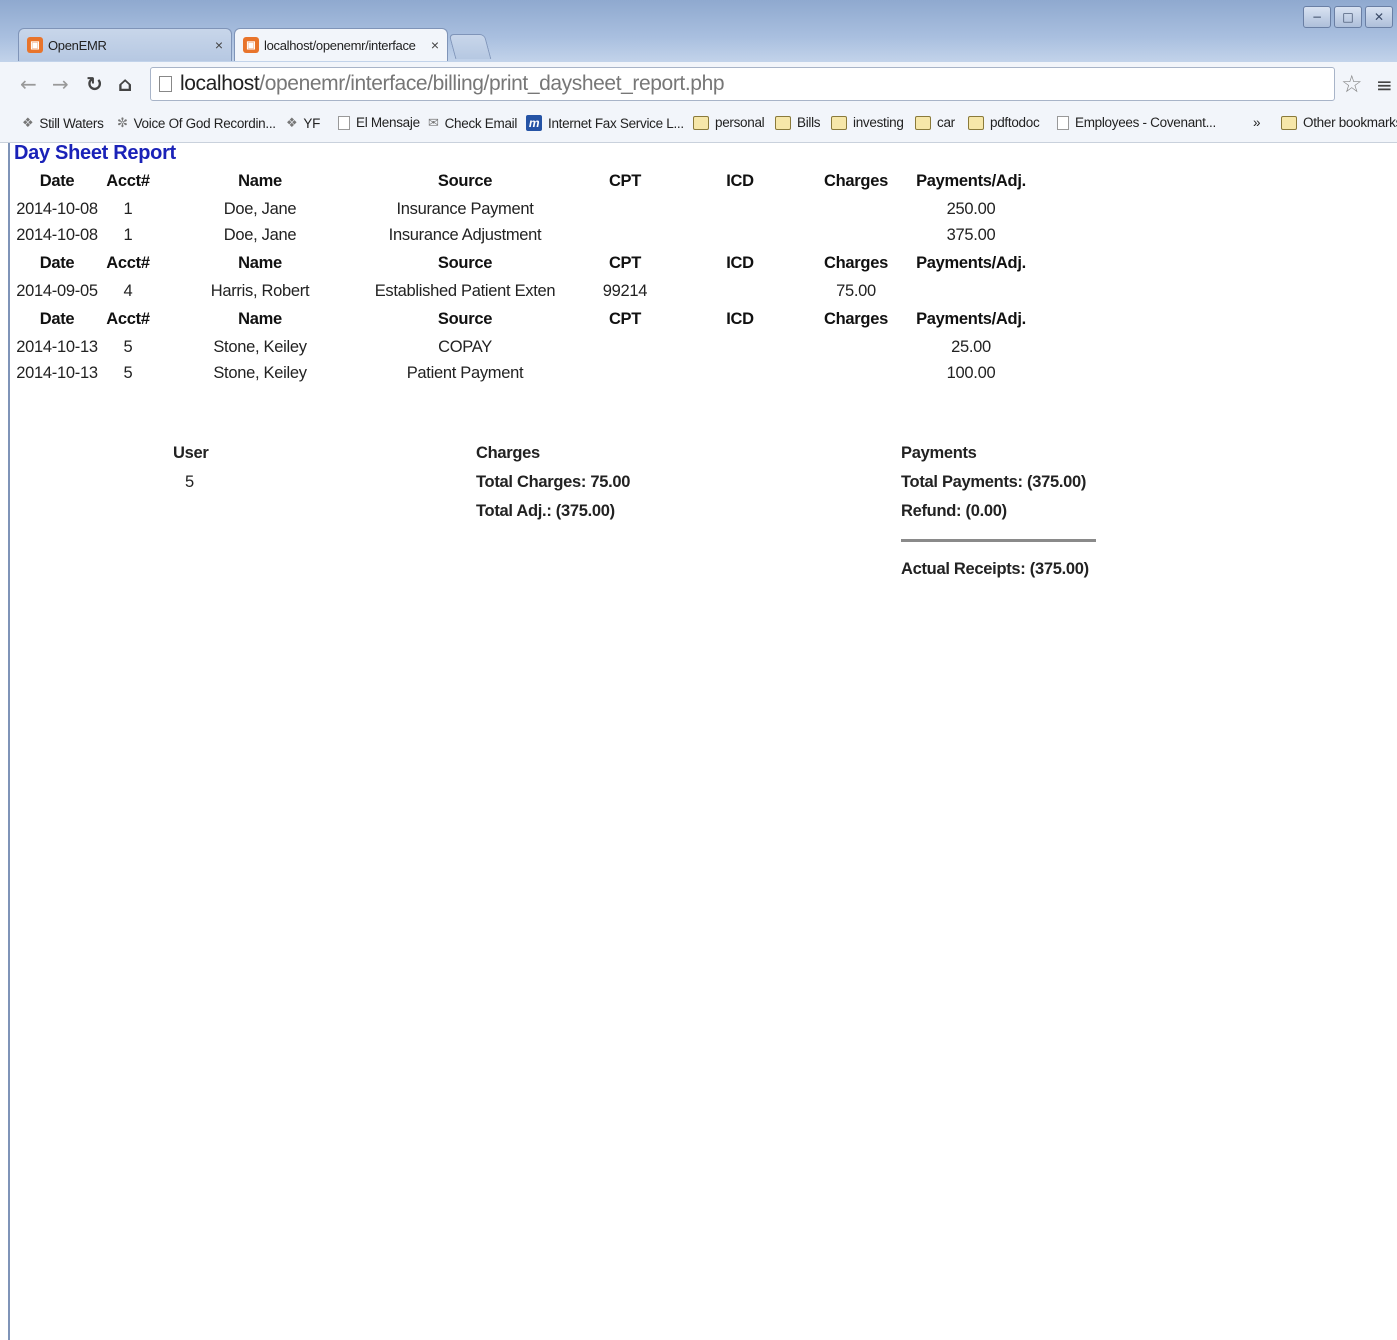  What do you see at coordinates (1257, 122) in the screenshot?
I see `bookmarks-overflow-chevron-icon: »` at bounding box center [1257, 122].